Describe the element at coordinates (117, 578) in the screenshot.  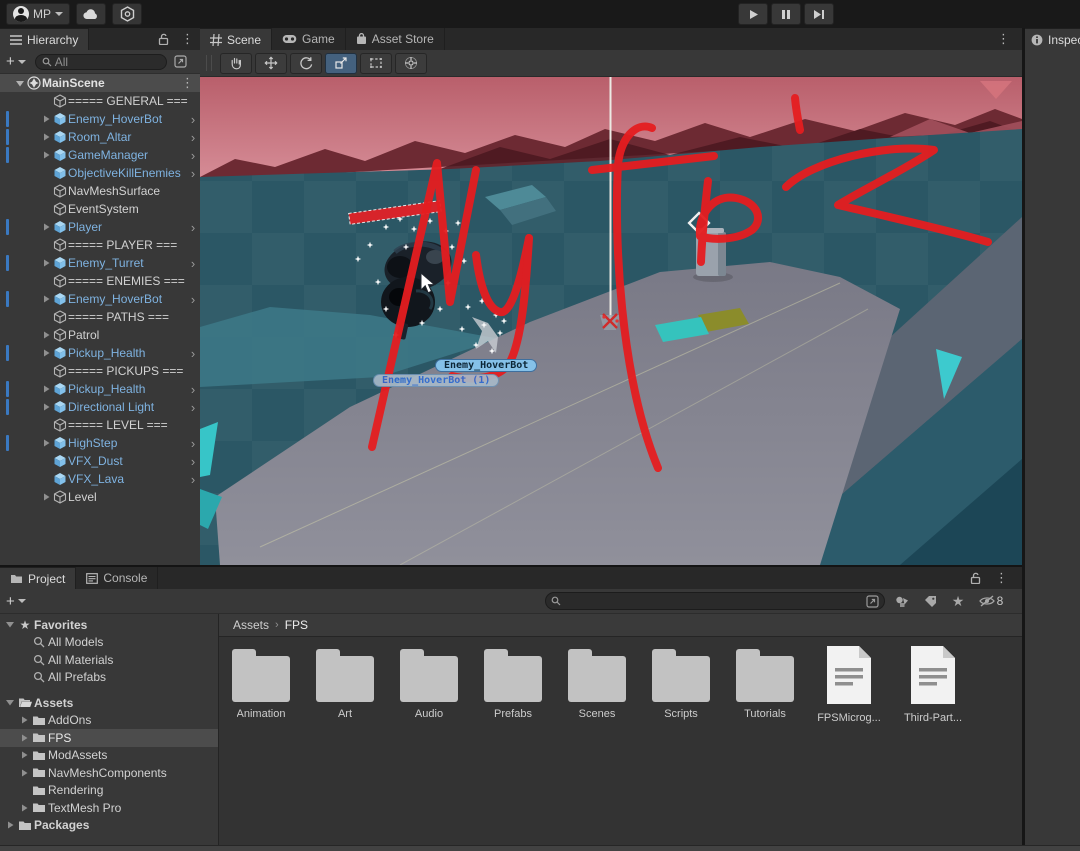
I see `tab-console: Console` at that location.